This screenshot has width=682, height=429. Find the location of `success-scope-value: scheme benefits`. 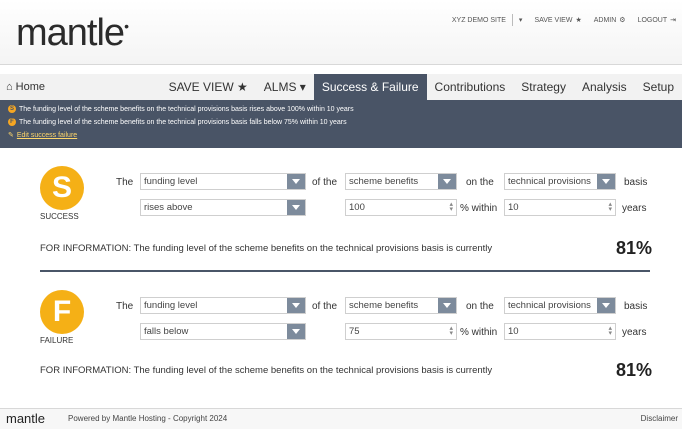

success-scope-value: scheme benefits is located at coordinates (384, 181).